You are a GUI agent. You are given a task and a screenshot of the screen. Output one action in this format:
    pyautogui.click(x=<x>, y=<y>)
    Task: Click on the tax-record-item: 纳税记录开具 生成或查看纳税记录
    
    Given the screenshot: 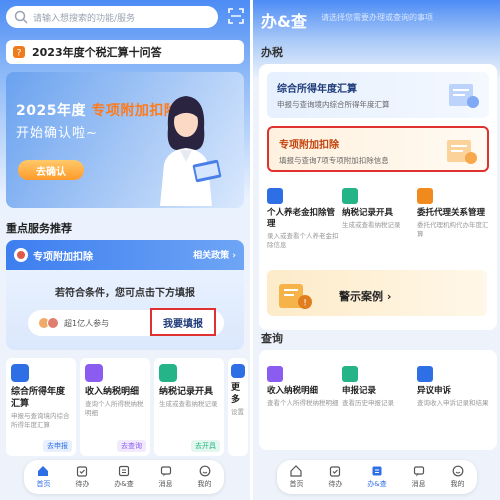 What is the action you would take?
    pyautogui.click(x=378, y=219)
    